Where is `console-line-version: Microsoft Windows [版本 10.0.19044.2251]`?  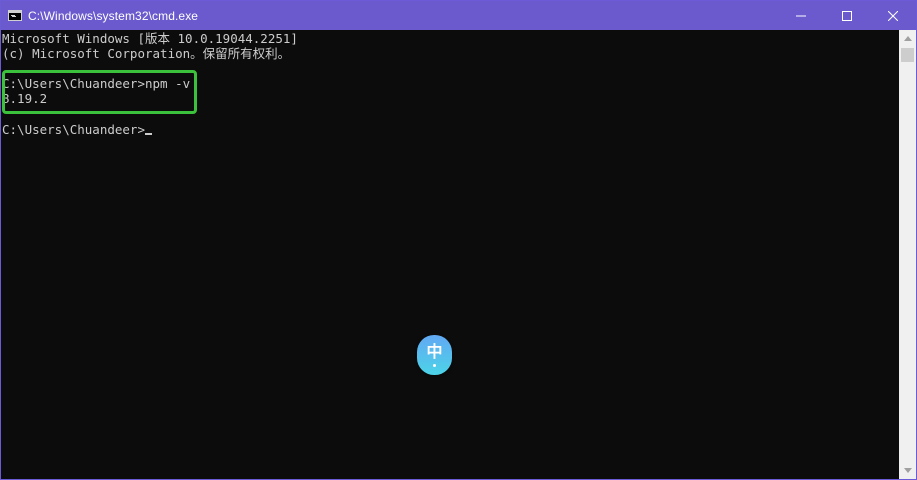
console-line-version: Microsoft Windows [版本 10.0.19044.2251] is located at coordinates (150, 38).